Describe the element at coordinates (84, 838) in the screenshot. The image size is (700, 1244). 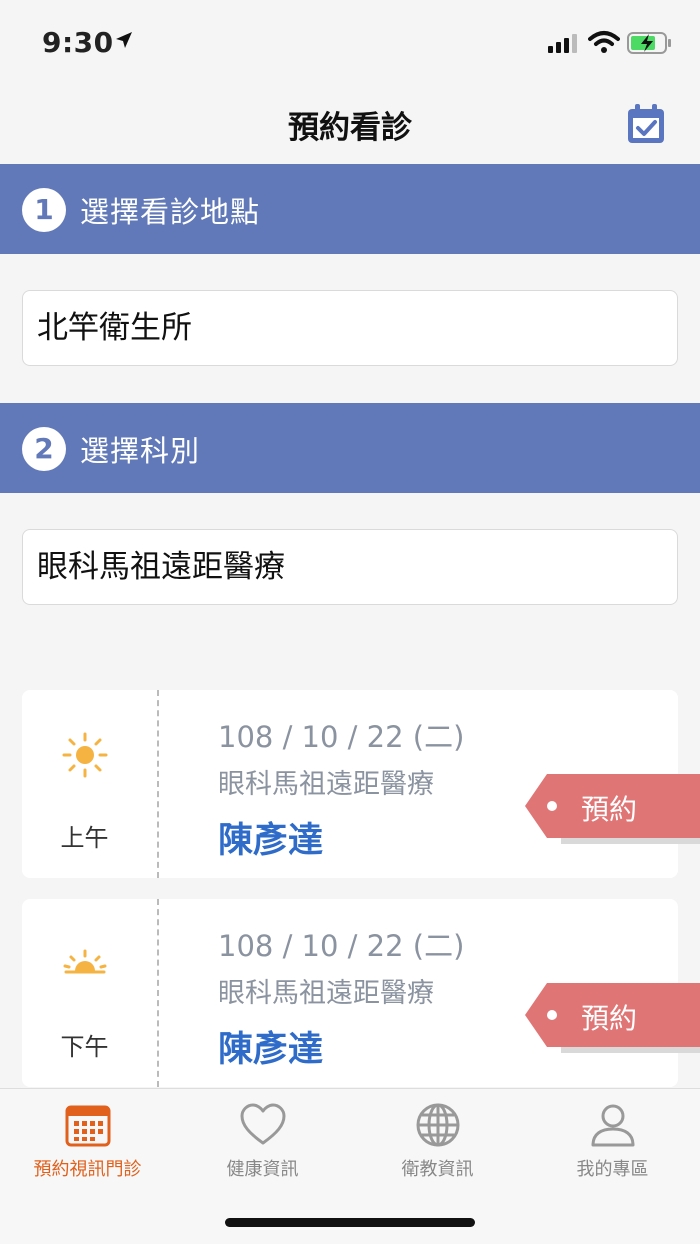
I see `slot-period: 上午` at that location.